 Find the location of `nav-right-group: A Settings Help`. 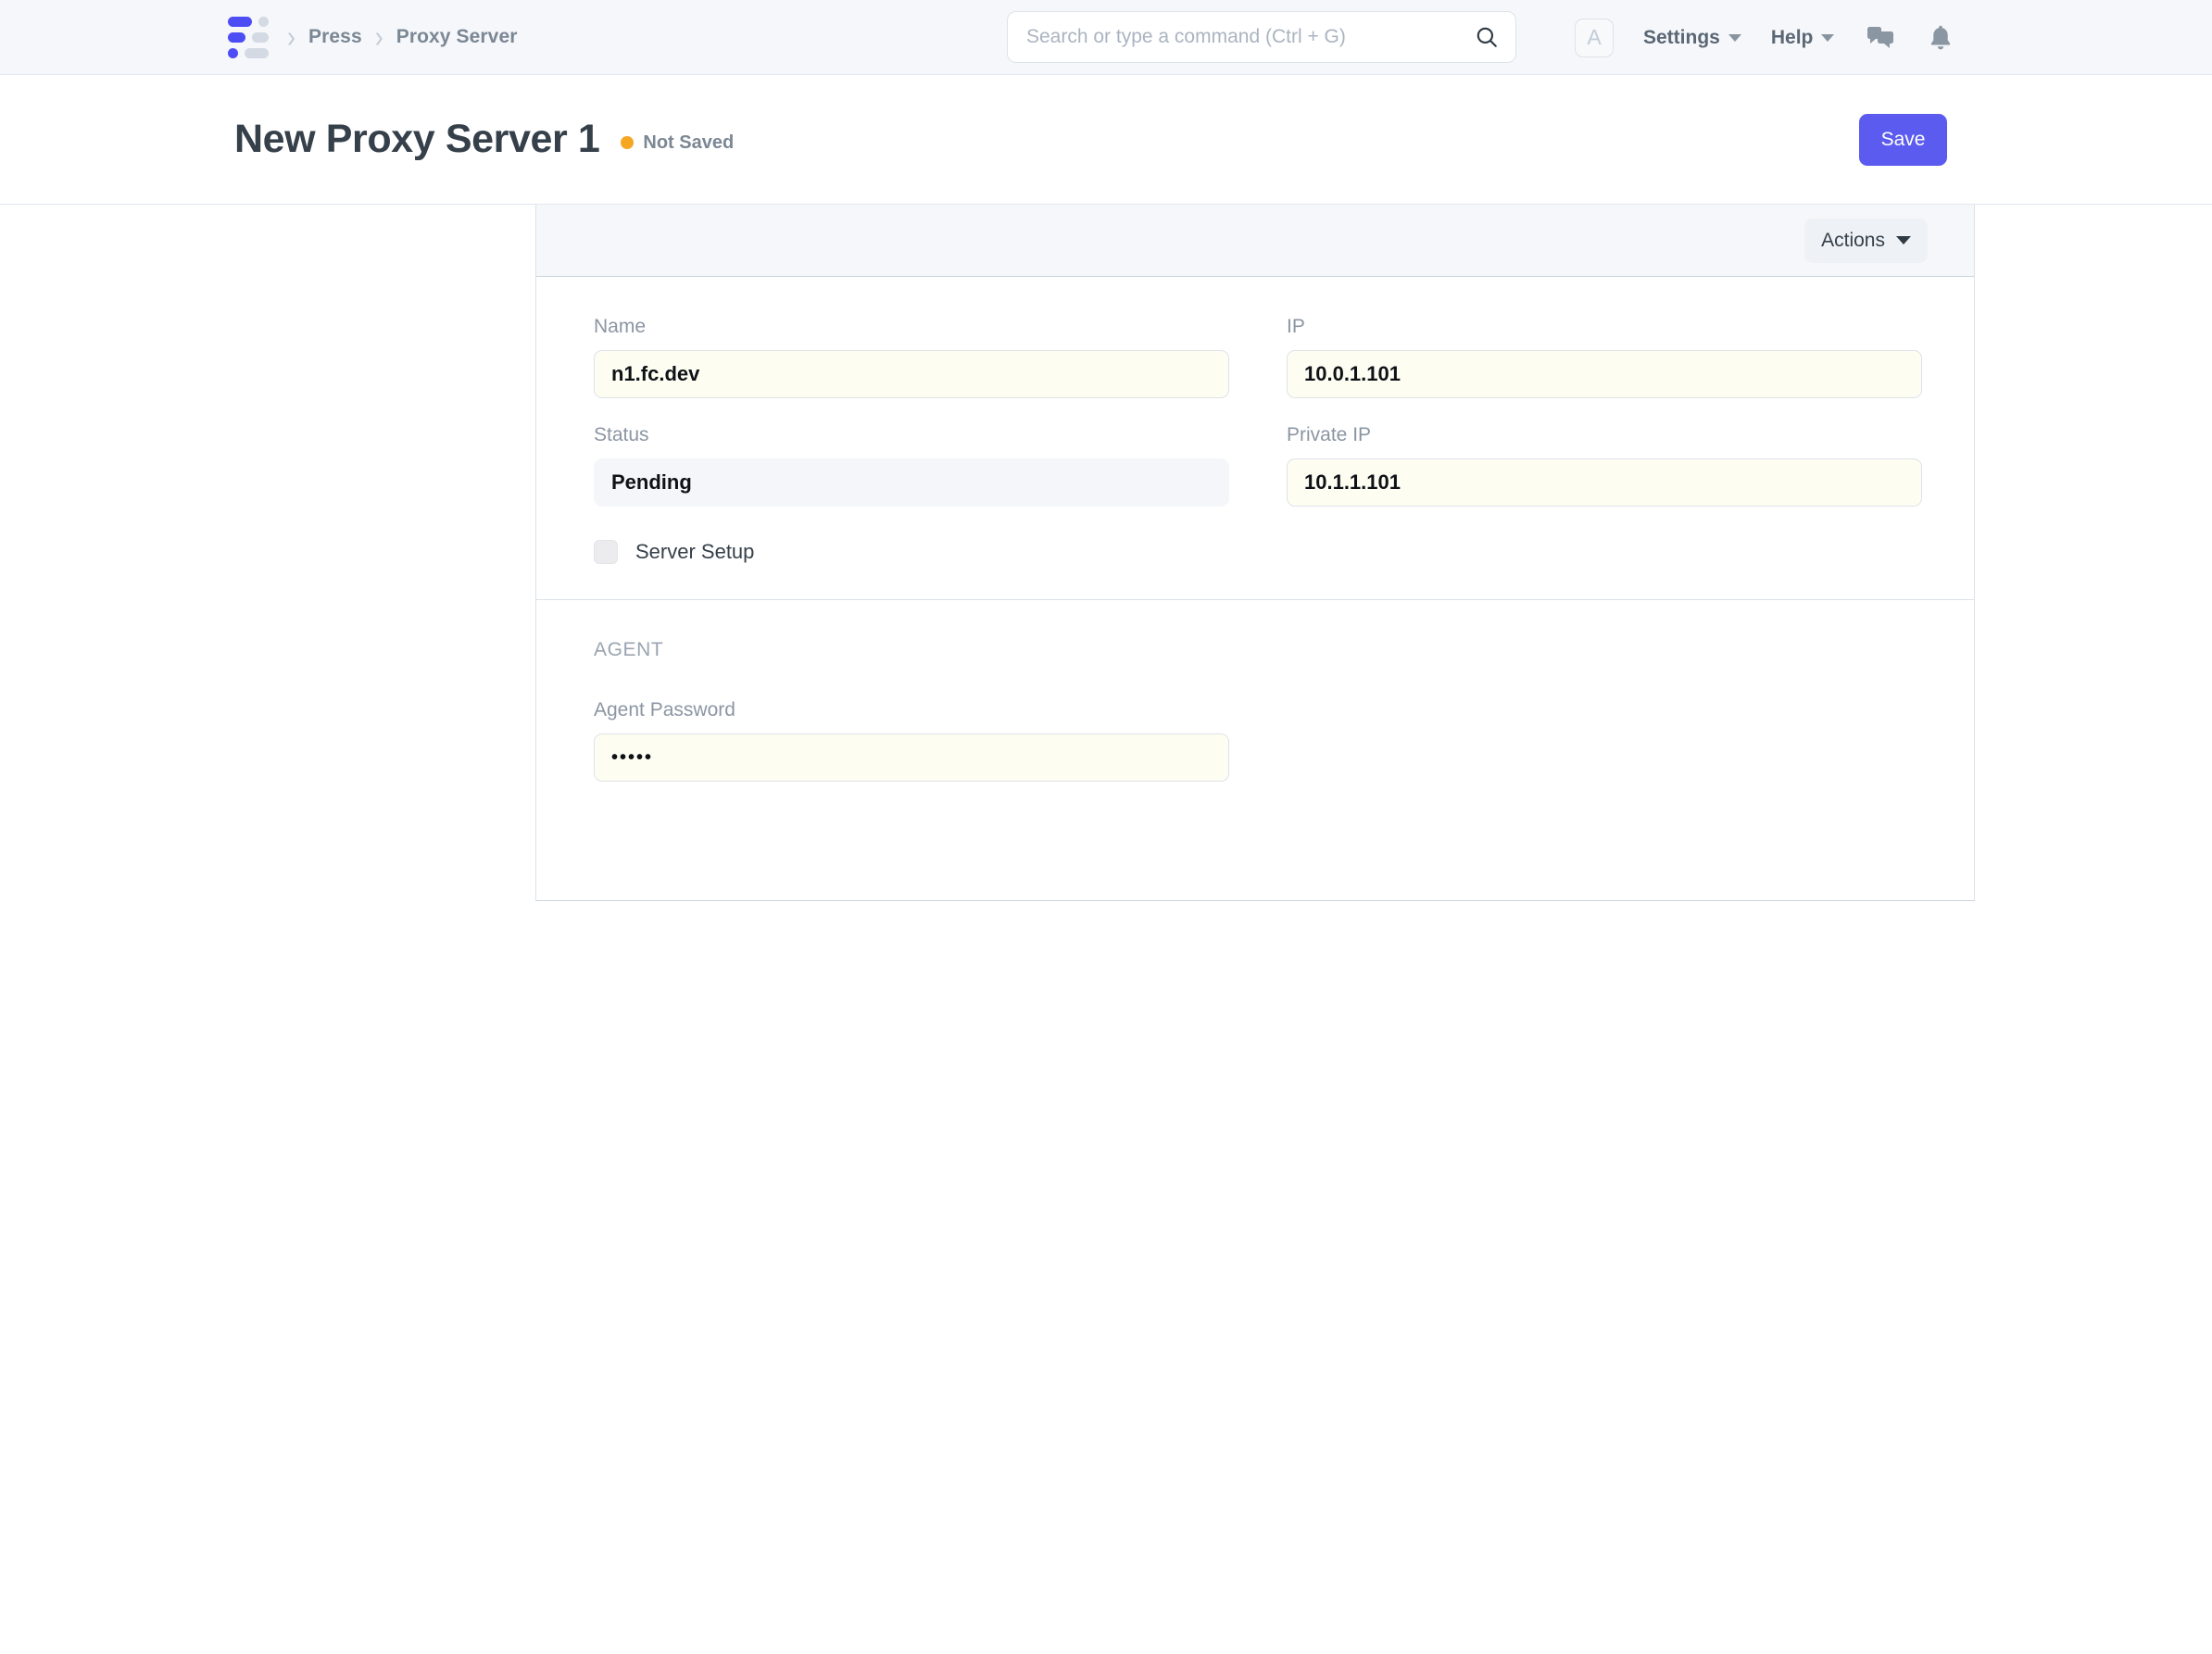

nav-right-group: A Settings Help is located at coordinates (1764, 37).